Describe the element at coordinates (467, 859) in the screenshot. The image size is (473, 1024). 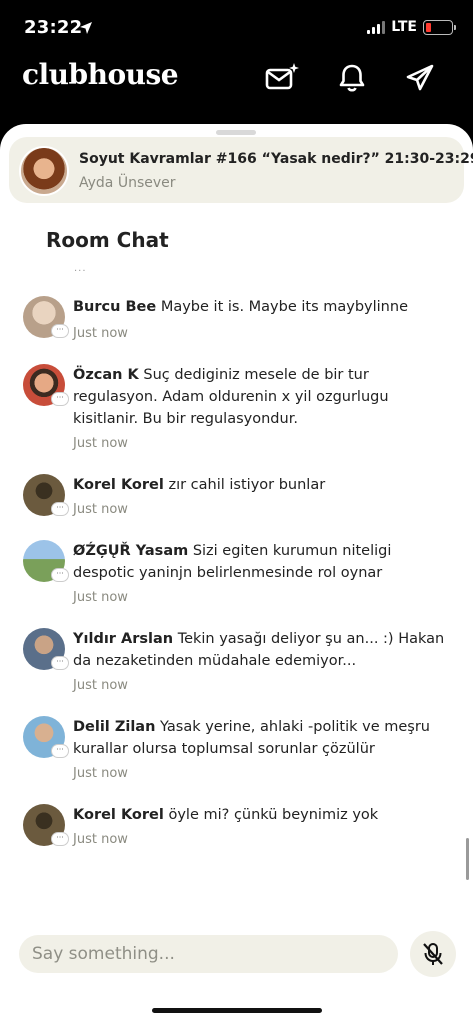
I see `scrollbar` at that location.